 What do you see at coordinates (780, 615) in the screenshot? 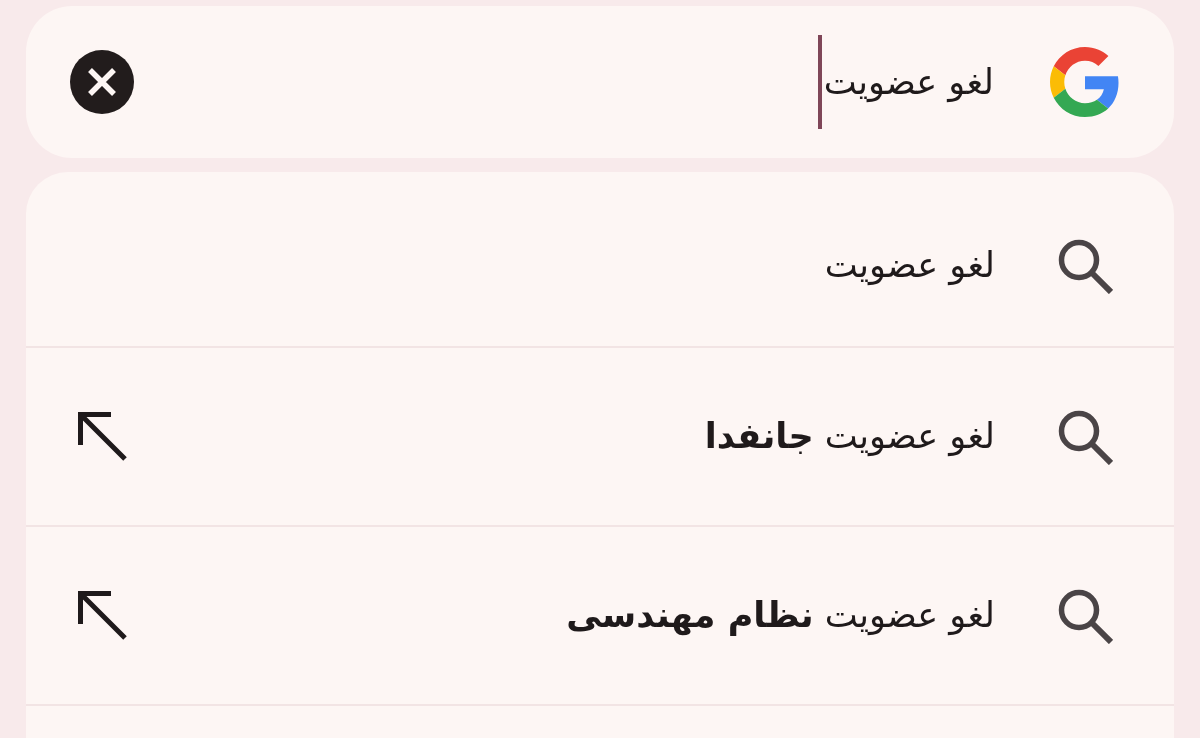
I see `suggestion-text: لغو عضویت نظام مهندسی` at bounding box center [780, 615].